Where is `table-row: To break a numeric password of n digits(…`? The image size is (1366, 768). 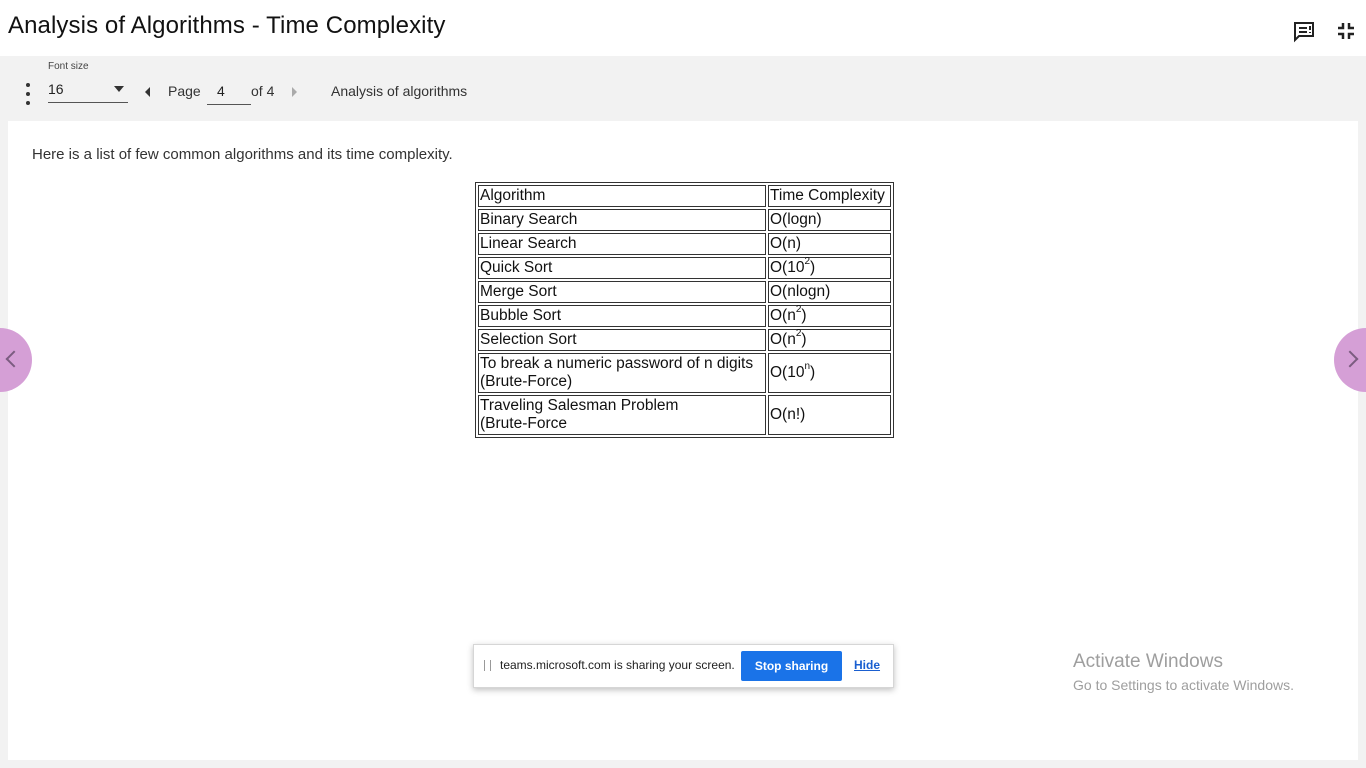
table-row: To break a numeric password of n digits(… is located at coordinates (684, 373).